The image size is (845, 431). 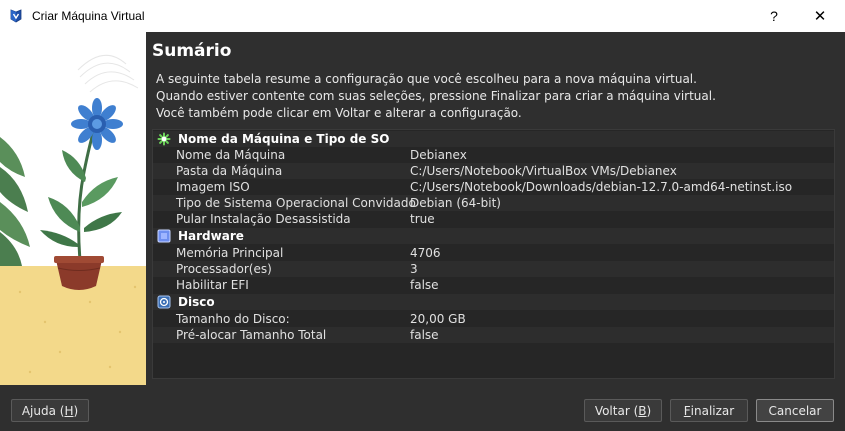 I want to click on section-disk: Disco, so click(x=493, y=302).